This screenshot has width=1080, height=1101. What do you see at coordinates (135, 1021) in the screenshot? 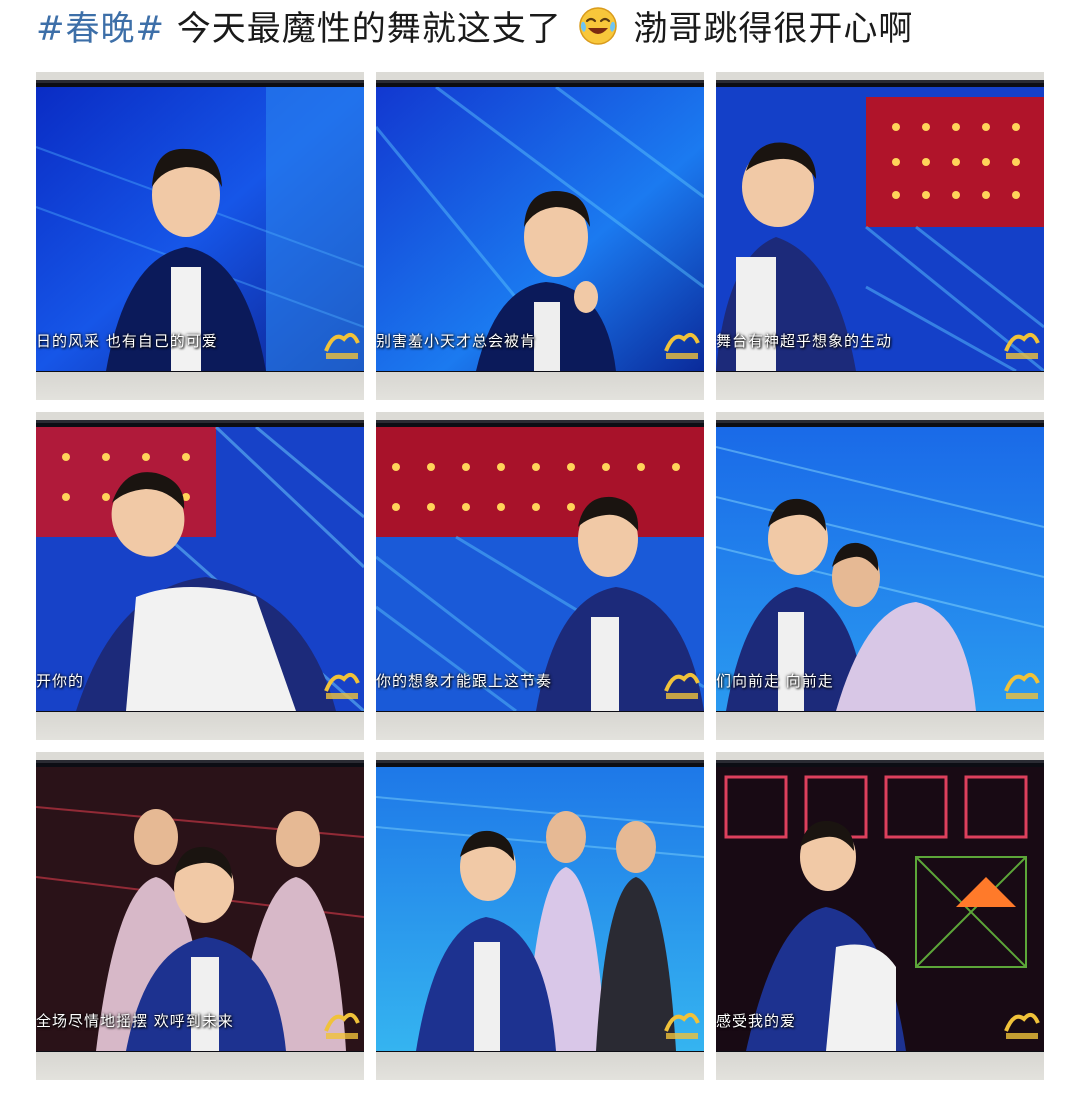
I see `tv-subtitle: 全场尽情地摇摆 欢呼到未来` at bounding box center [135, 1021].